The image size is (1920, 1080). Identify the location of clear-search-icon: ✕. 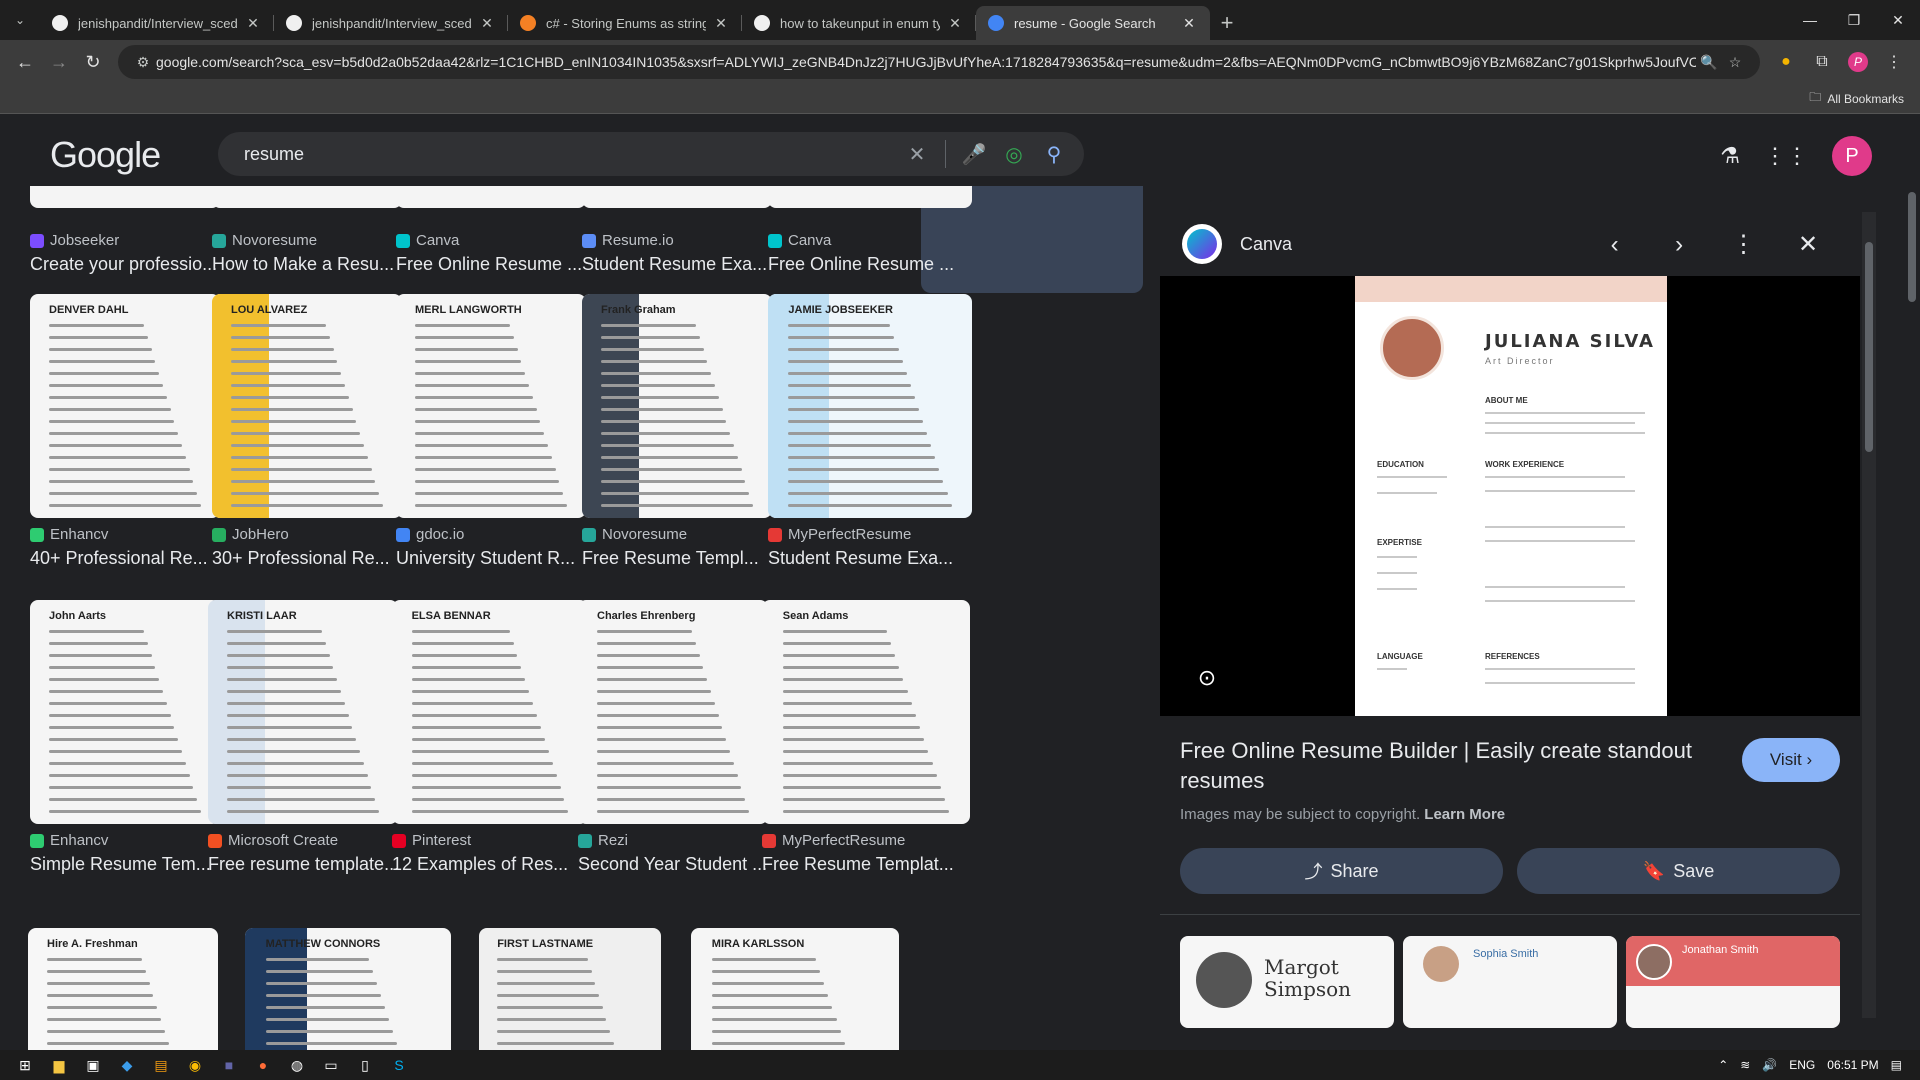
(917, 154).